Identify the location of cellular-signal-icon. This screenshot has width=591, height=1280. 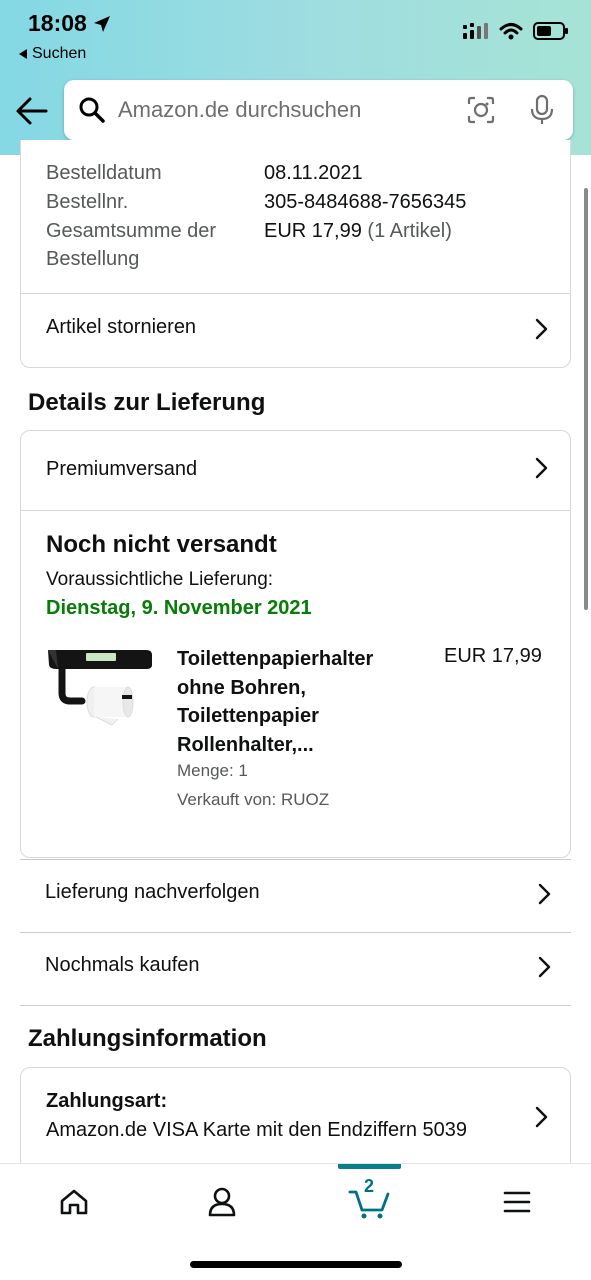
(475, 31).